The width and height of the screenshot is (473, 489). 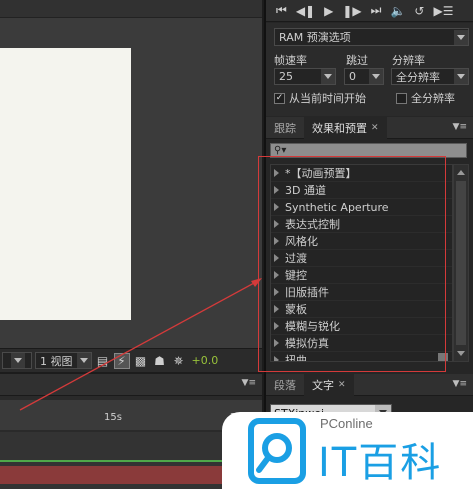 What do you see at coordinates (376, 10) in the screenshot?
I see `last-frame-icon: ⏭` at bounding box center [376, 10].